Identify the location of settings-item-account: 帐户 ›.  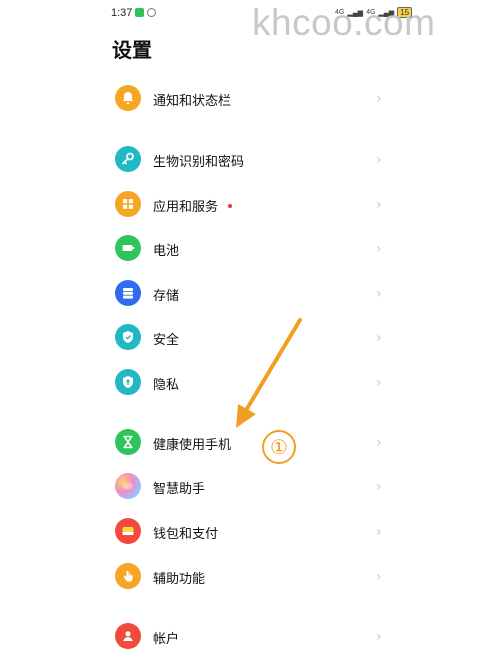
(250, 638).